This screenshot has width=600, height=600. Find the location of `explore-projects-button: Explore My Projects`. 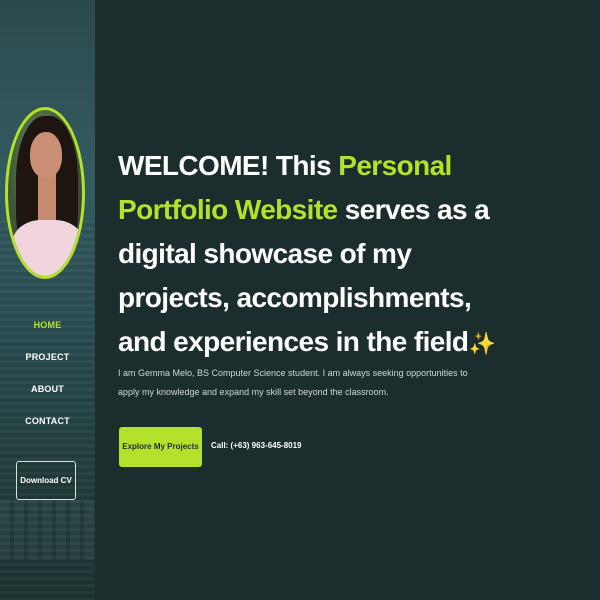

explore-projects-button: Explore My Projects is located at coordinates (160, 447).